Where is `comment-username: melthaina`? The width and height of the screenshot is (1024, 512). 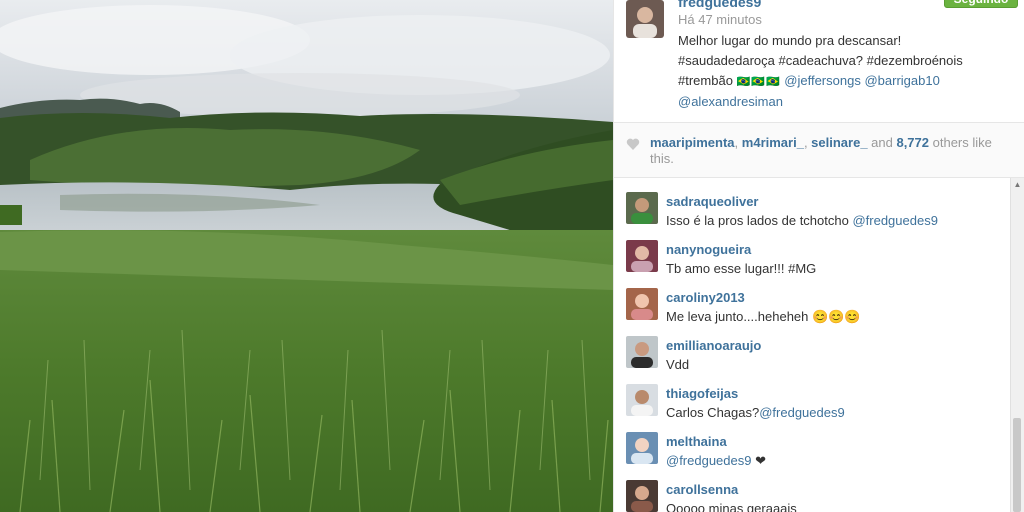 comment-username: melthaina is located at coordinates (696, 441).